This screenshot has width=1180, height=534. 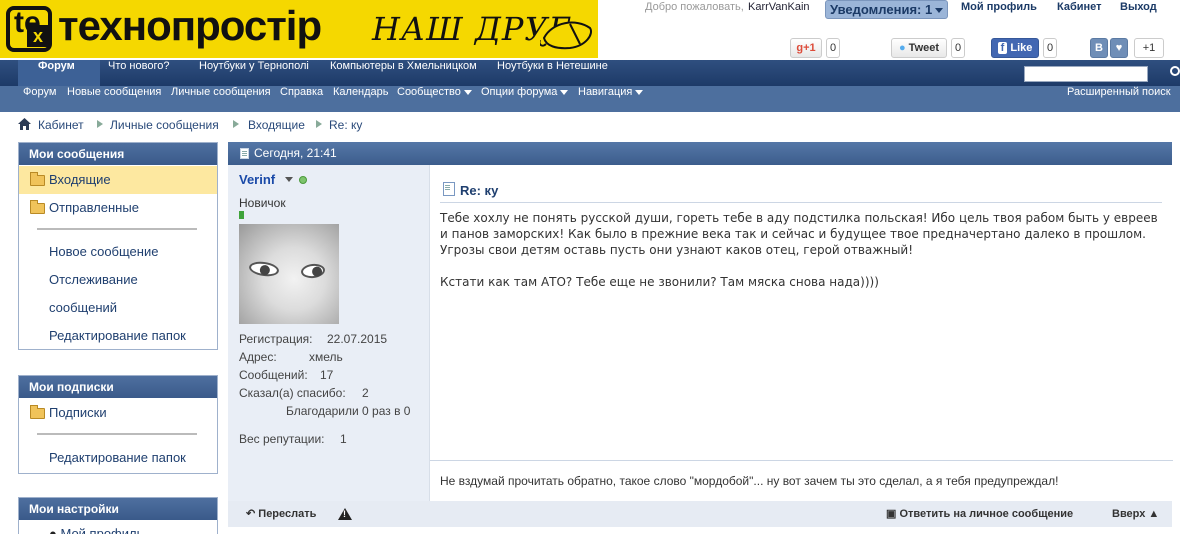 I want to click on subnav-community: Сообщество, so click(x=434, y=99).